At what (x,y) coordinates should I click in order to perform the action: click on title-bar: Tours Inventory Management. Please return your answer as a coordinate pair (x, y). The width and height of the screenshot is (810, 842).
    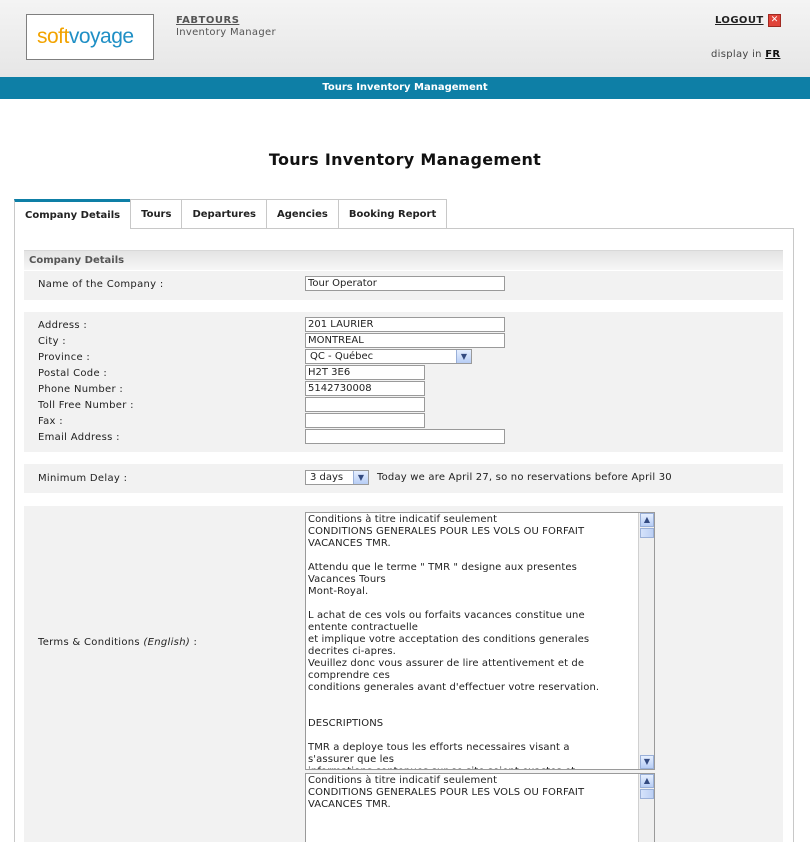
    Looking at the image, I should click on (405, 88).